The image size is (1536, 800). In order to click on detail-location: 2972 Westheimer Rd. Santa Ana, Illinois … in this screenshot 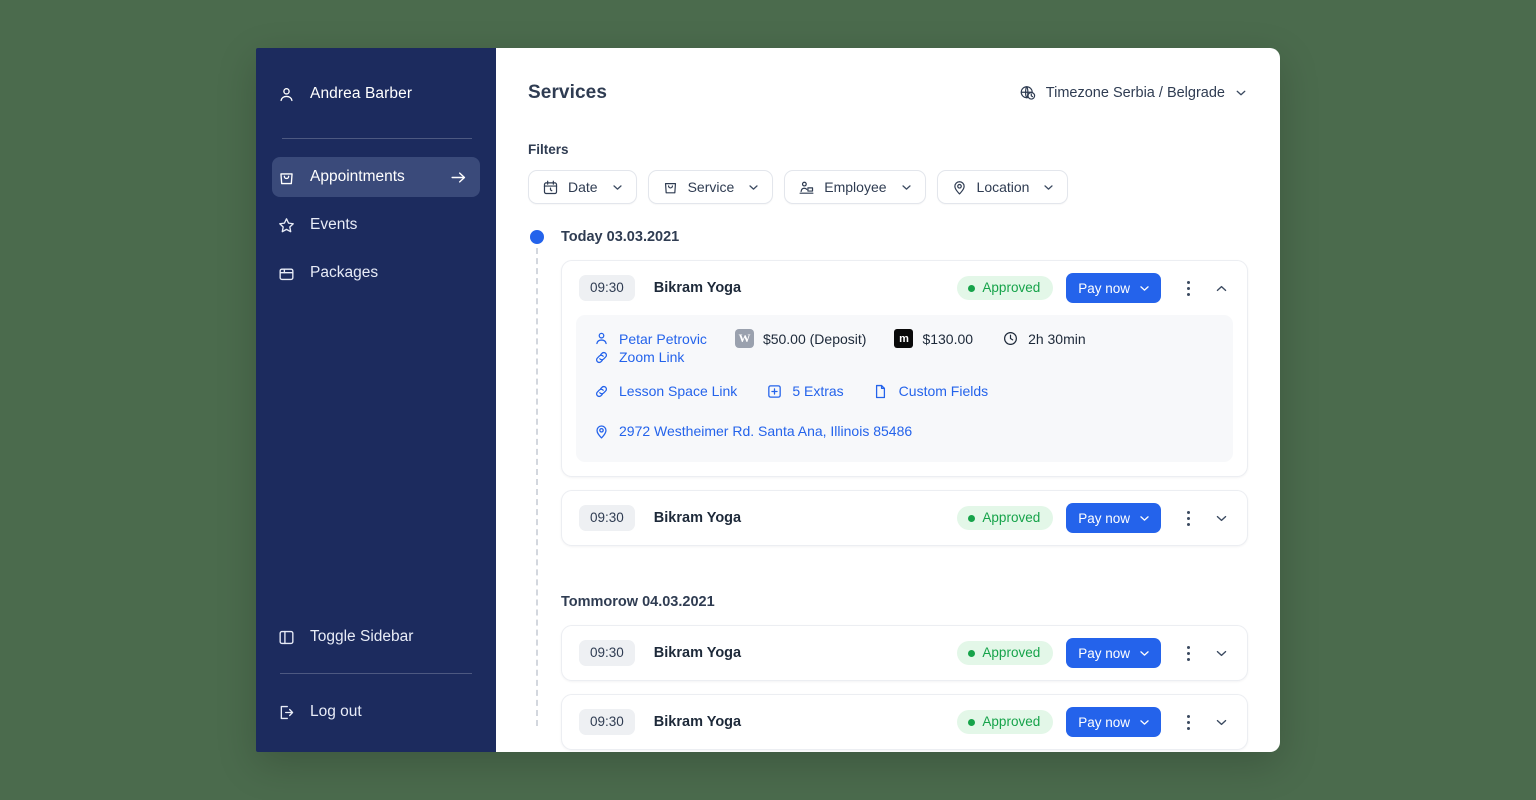, I will do `click(752, 431)`.